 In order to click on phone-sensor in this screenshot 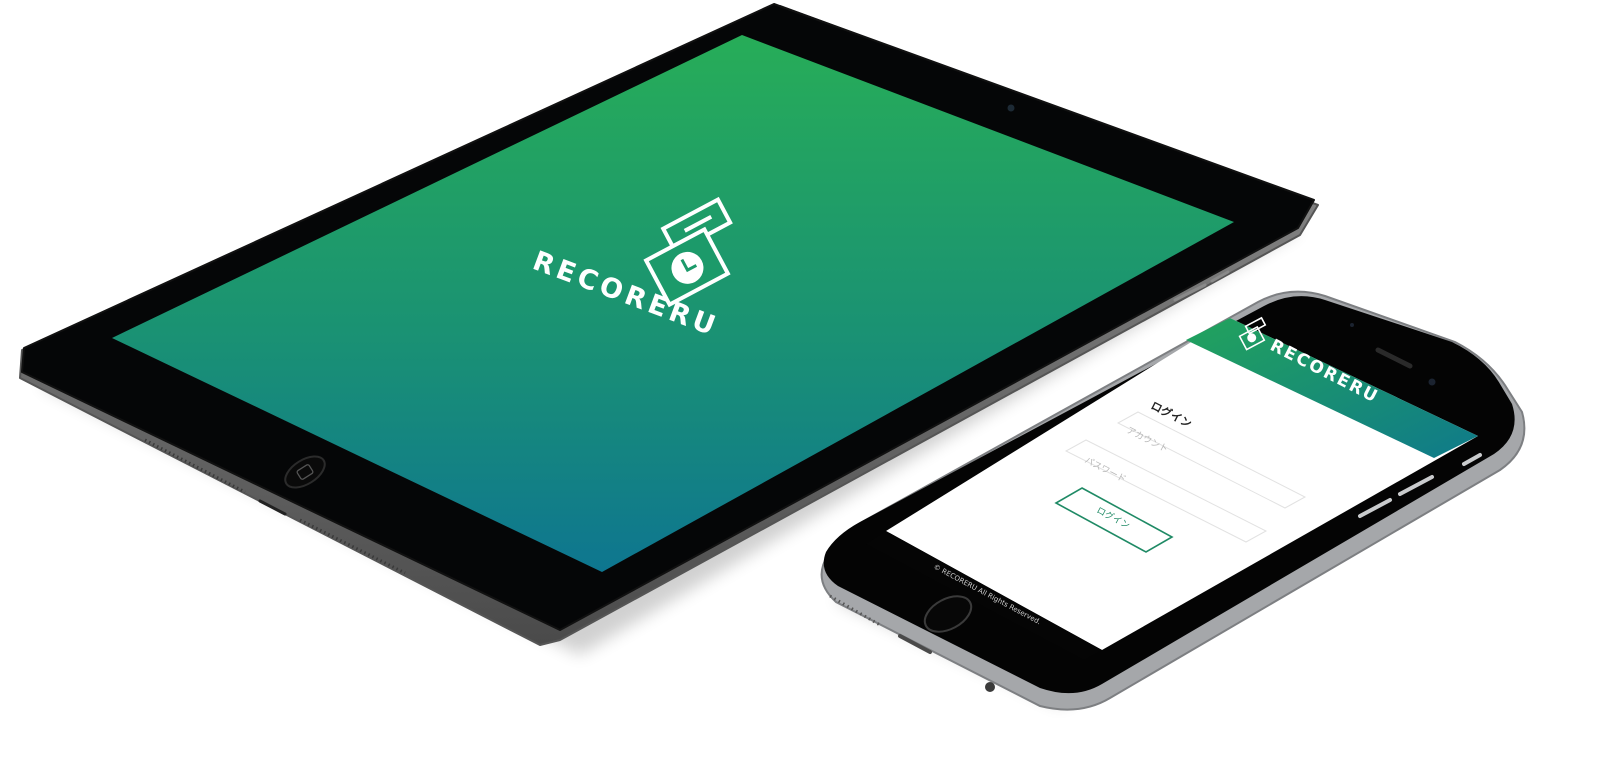, I will do `click(1352, 325)`.